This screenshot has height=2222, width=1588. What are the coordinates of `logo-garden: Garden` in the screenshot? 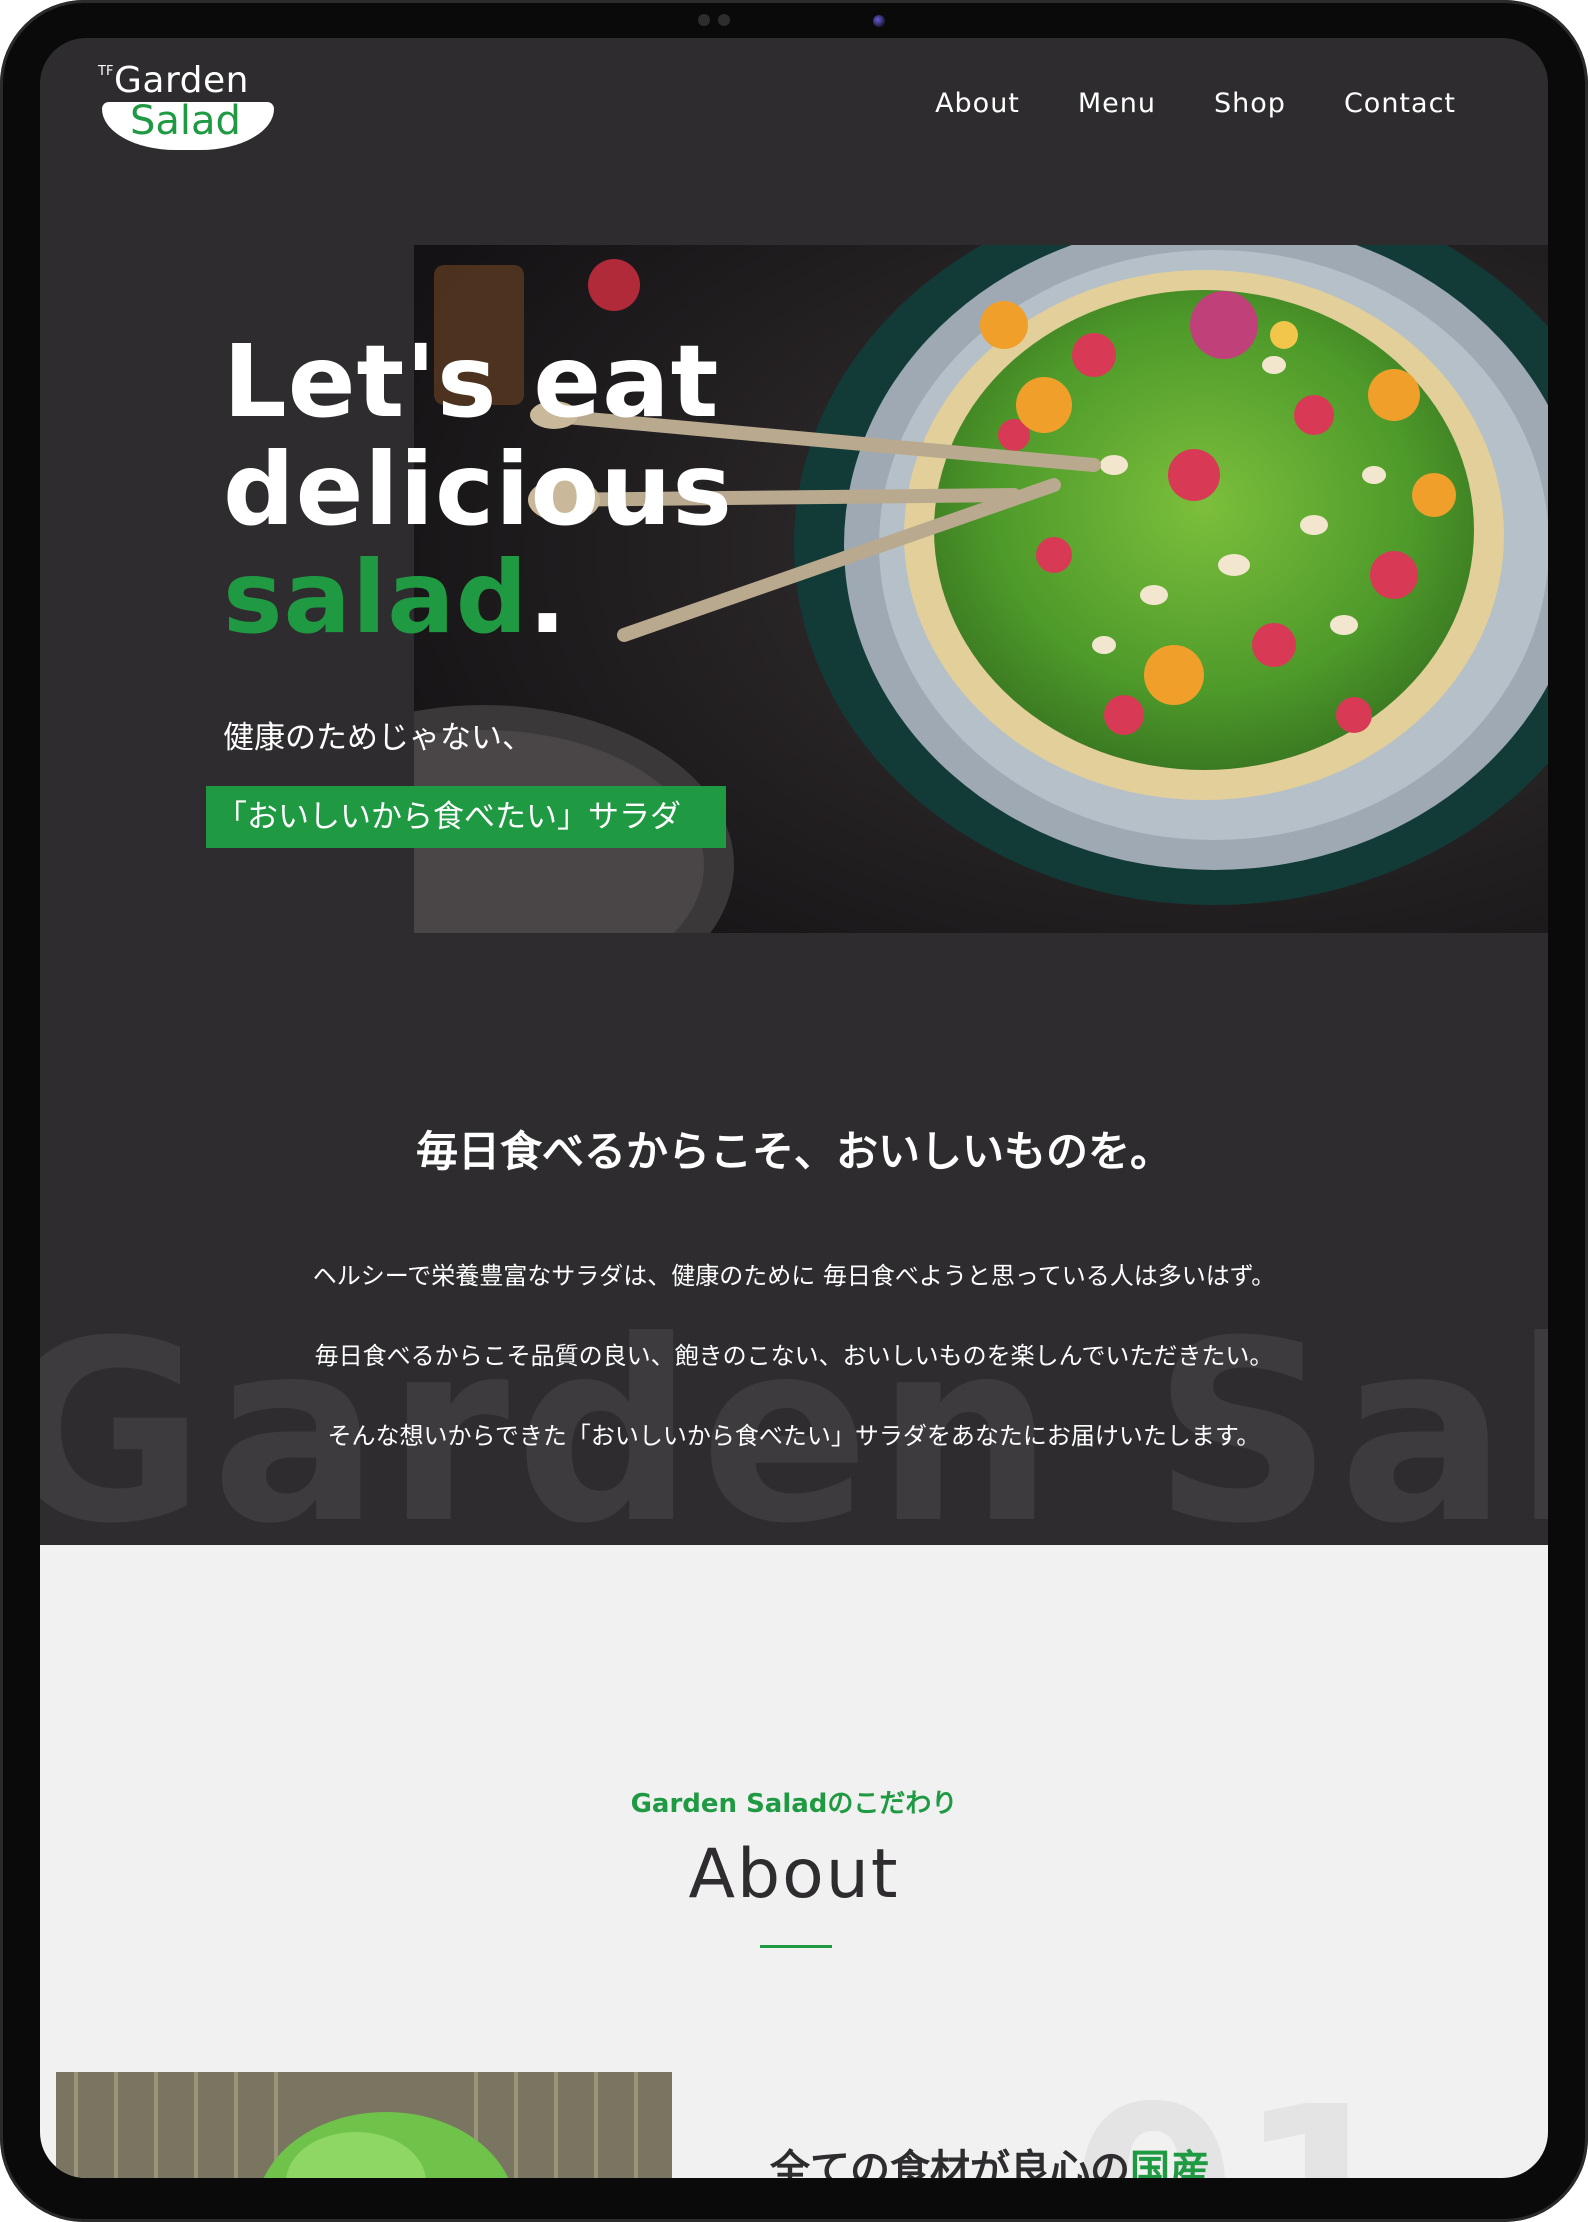 It's located at (181, 80).